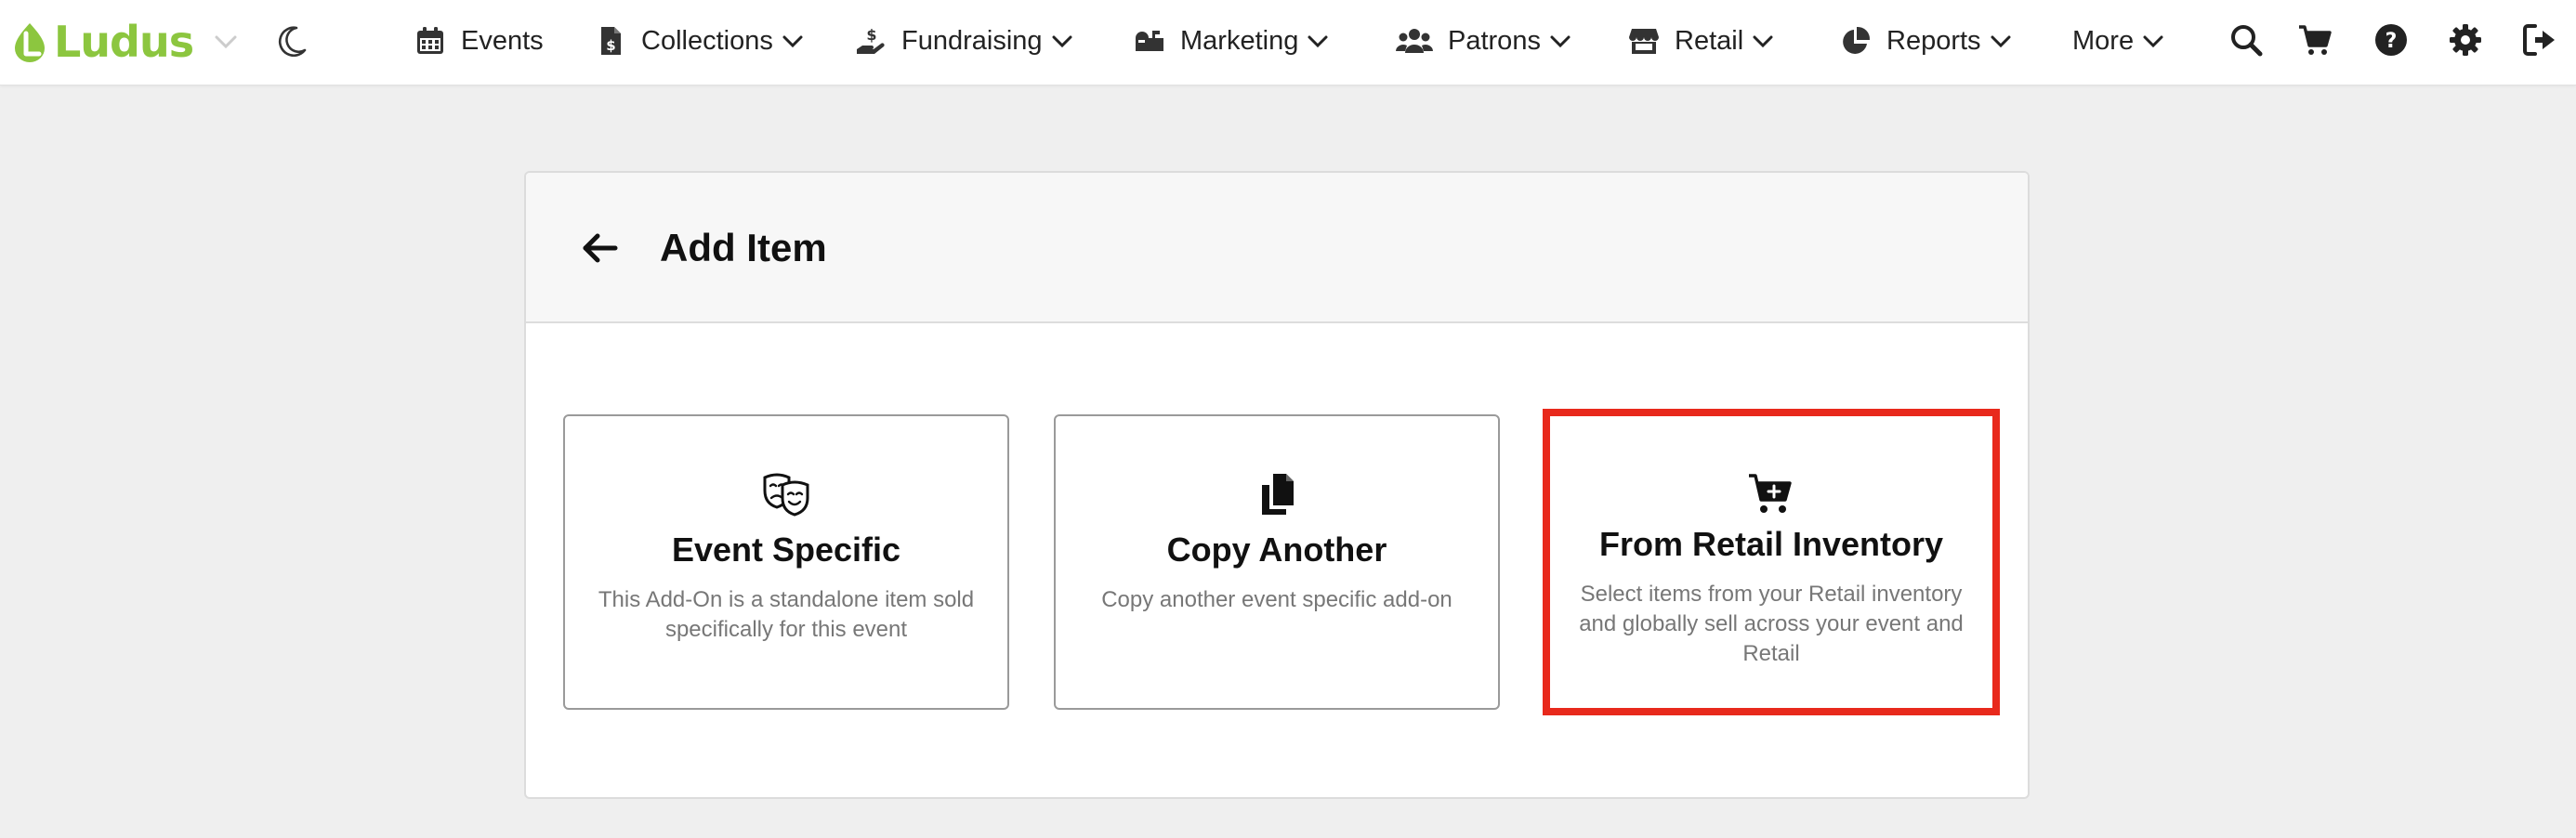 This screenshot has width=2576, height=838. I want to click on nav-collections-label: Collections, so click(707, 40).